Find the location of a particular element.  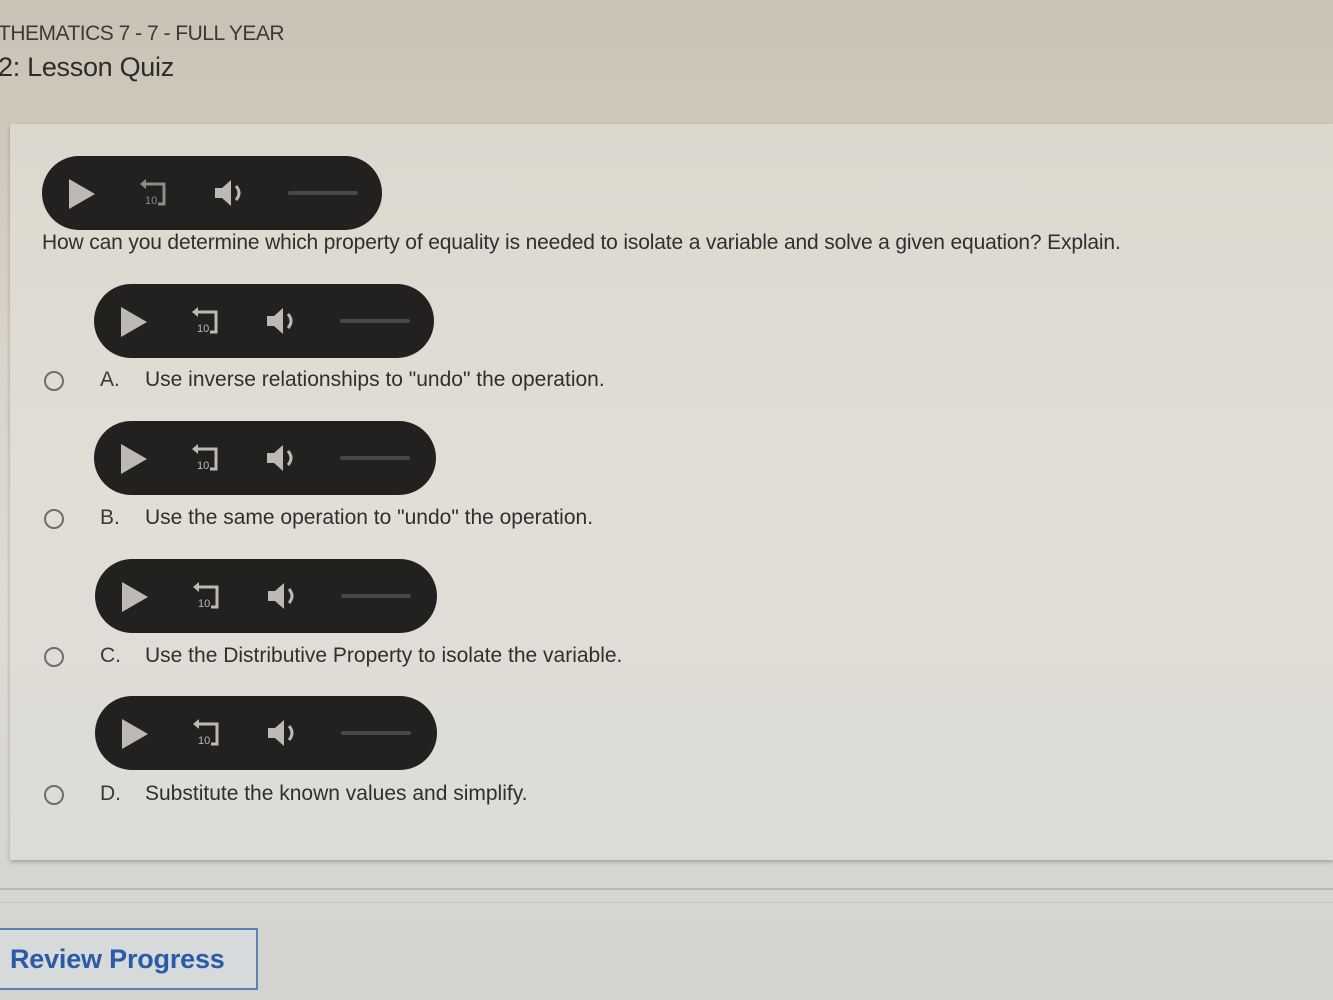

footer-divider-secondary is located at coordinates (666, 902).